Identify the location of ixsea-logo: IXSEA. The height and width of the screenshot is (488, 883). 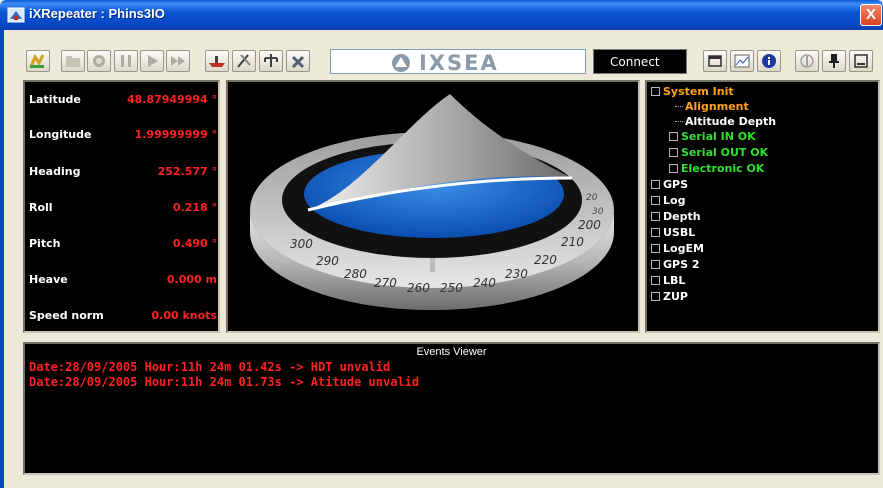
(458, 62).